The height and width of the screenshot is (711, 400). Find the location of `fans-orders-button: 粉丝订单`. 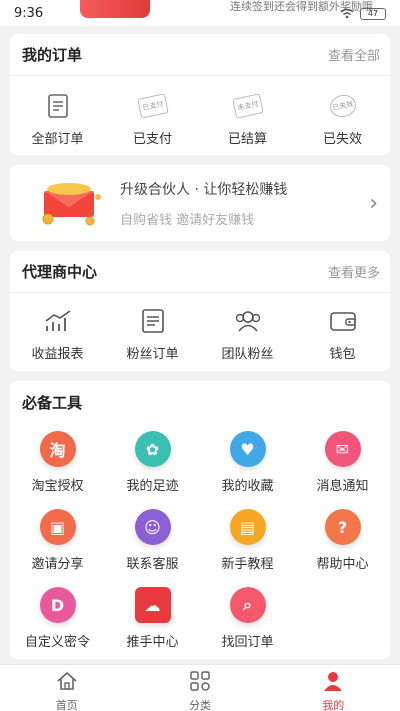

fans-orders-button: 粉丝订单 is located at coordinates (152, 334).